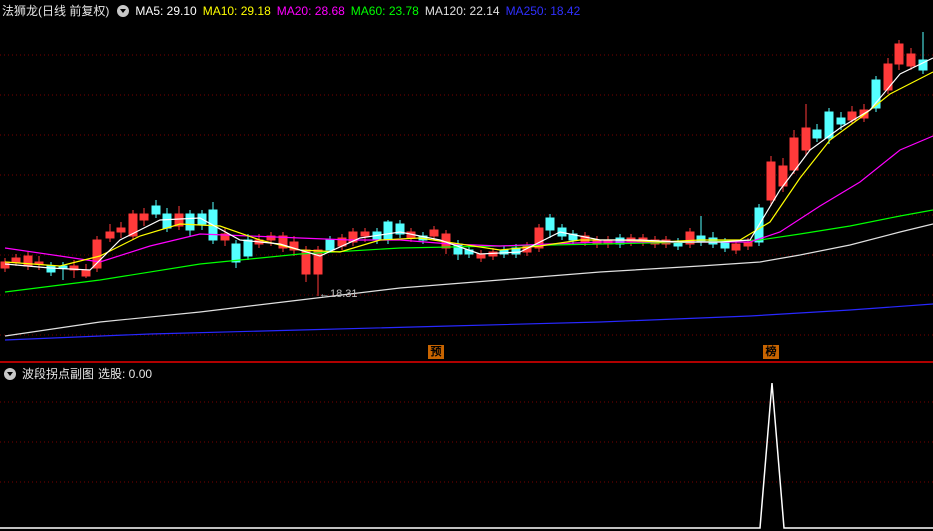 The height and width of the screenshot is (531, 933). Describe the element at coordinates (125, 374) in the screenshot. I see `indicator-value: 选股: 0.00` at that location.